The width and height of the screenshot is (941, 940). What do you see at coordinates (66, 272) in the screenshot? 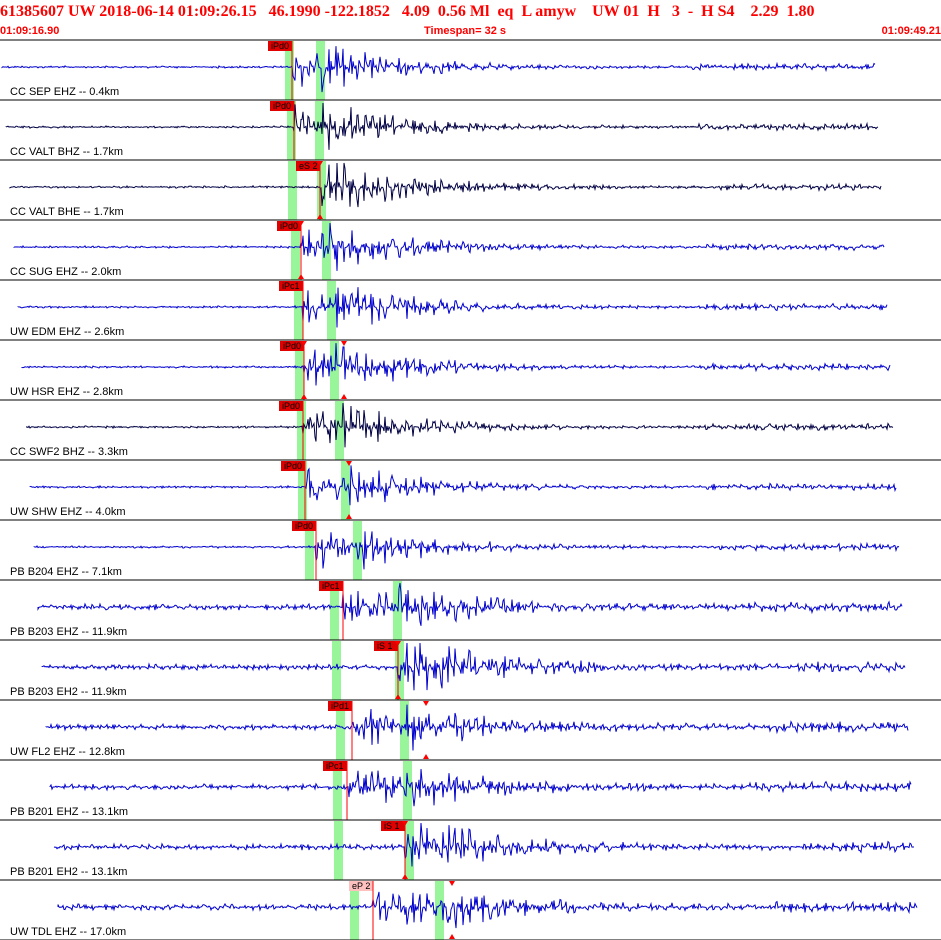
I see `channel-label: CC SUG EHZ -- 2.0km` at bounding box center [66, 272].